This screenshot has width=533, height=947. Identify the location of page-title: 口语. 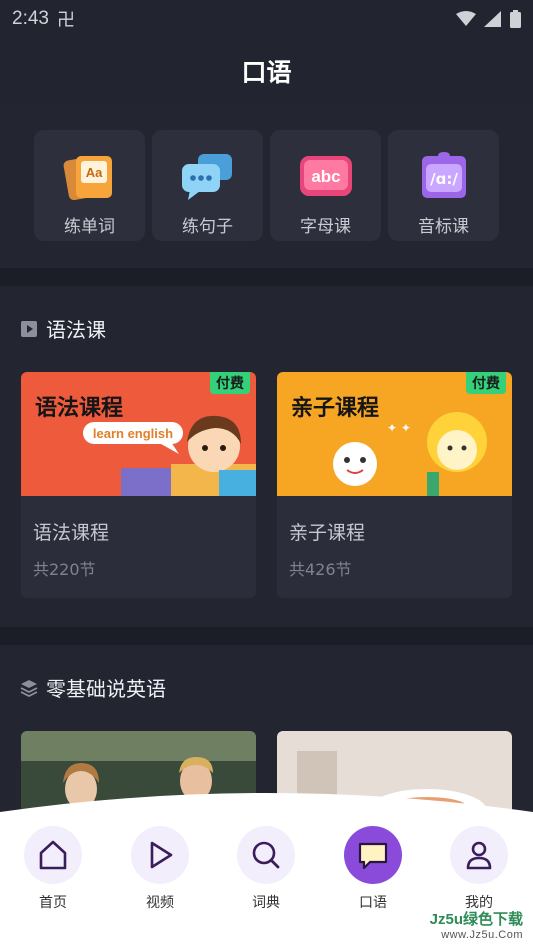
(266, 72).